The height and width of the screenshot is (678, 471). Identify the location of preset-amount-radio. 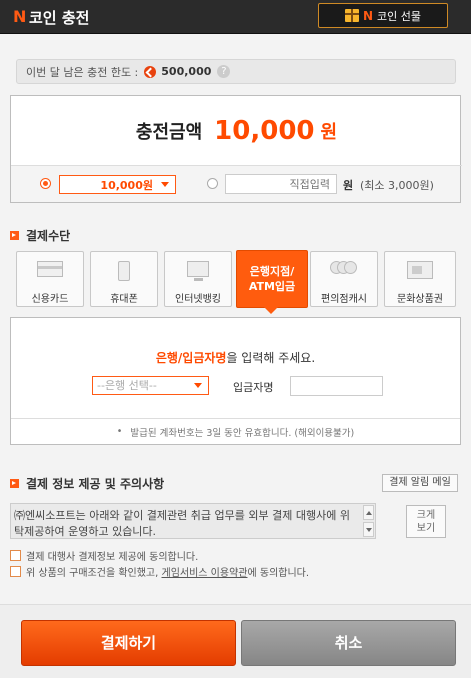
(45, 183).